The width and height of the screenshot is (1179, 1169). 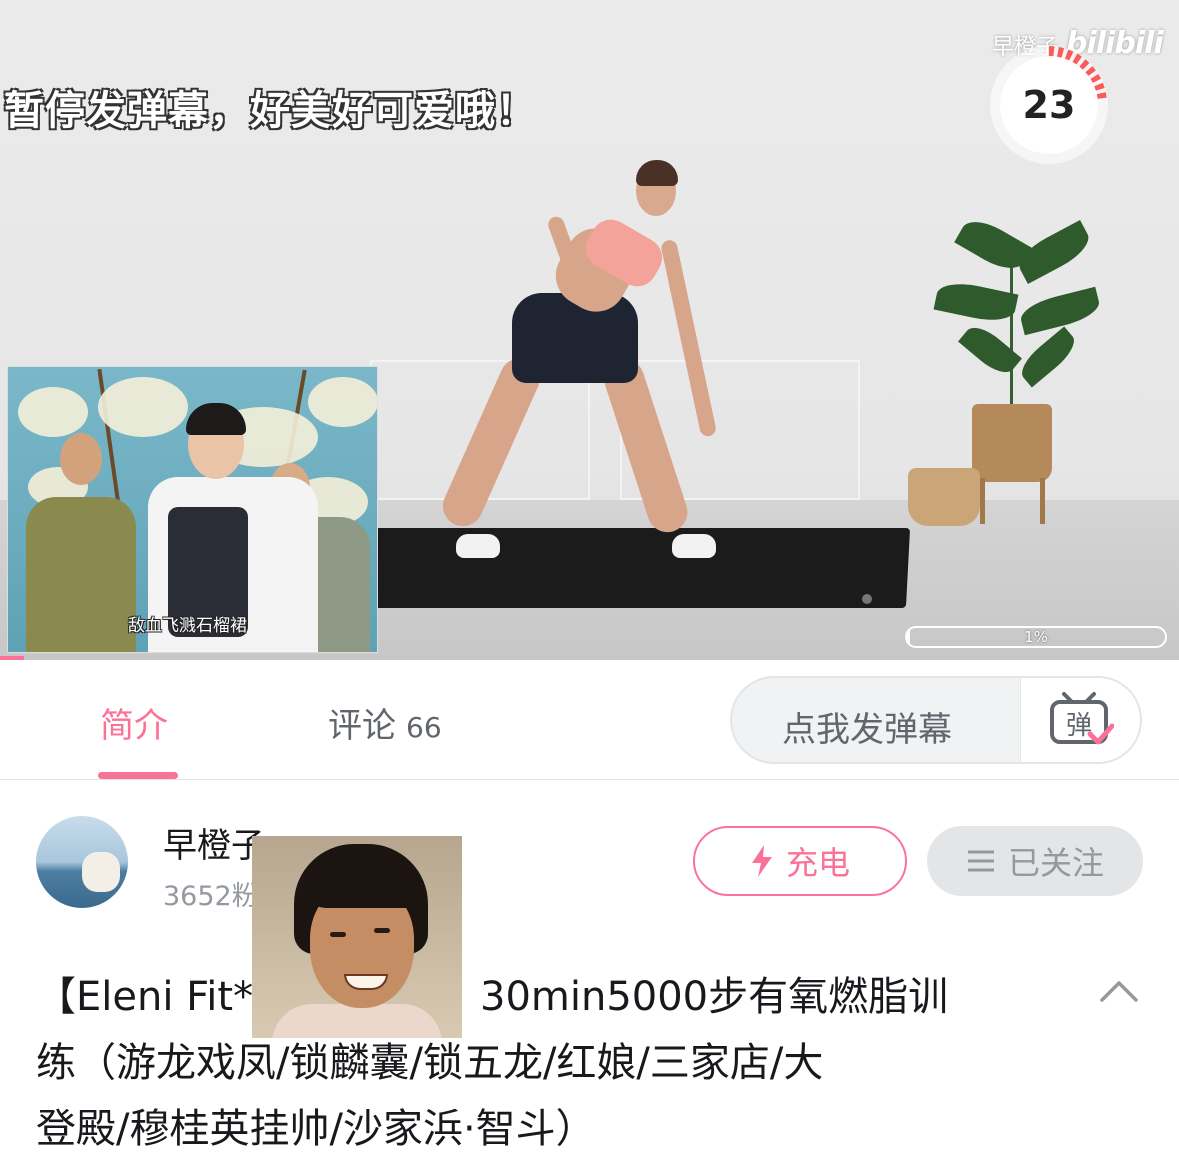 I want to click on workout-progress: 1%, so click(x=1036, y=637).